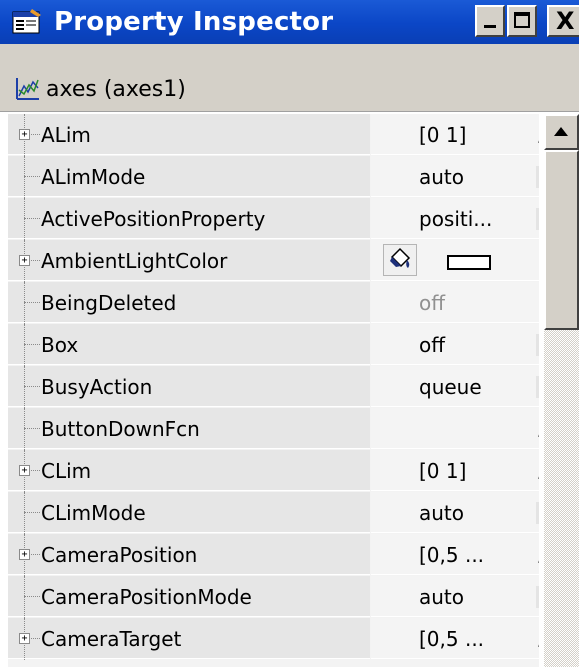 The image size is (579, 667). I want to click on object-bar: axes (axes1), so click(289, 90).